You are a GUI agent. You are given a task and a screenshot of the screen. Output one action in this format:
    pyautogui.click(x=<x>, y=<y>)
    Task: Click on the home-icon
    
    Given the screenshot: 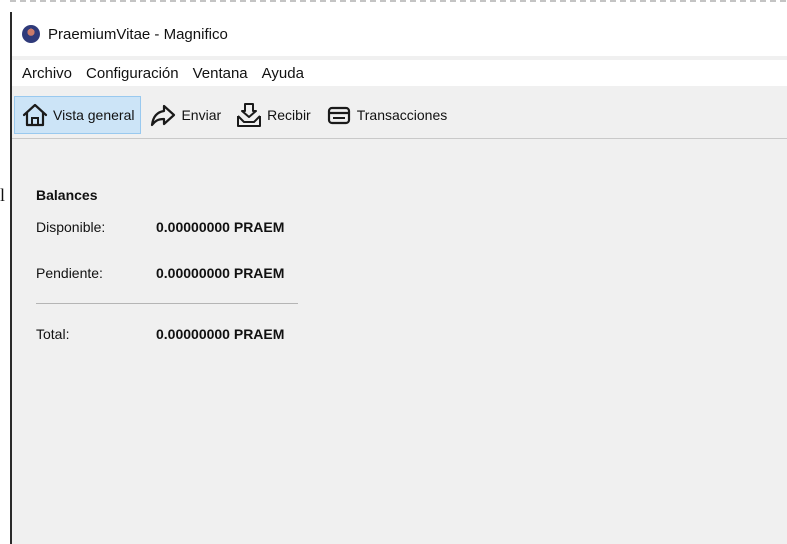 What is the action you would take?
    pyautogui.click(x=35, y=115)
    